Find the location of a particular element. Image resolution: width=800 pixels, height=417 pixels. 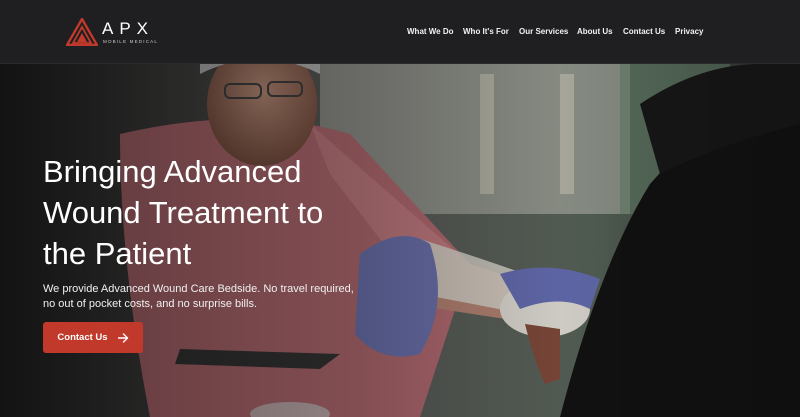

contact-us-button: Contact Us is located at coordinates (93, 337).